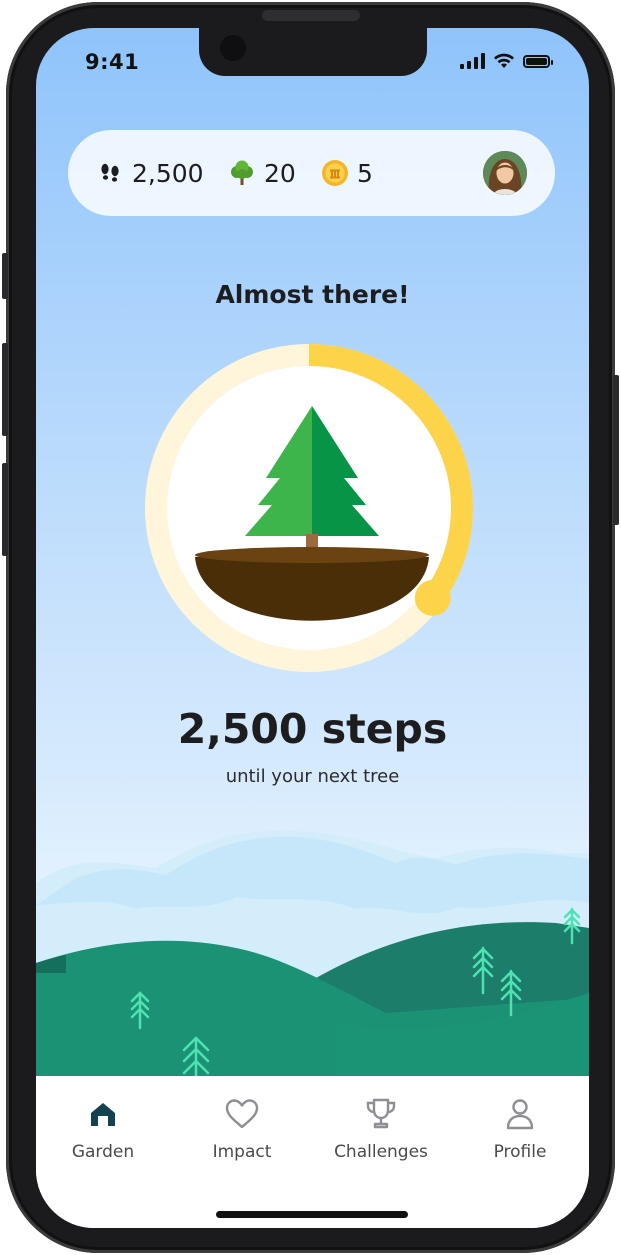 The height and width of the screenshot is (1255, 621). Describe the element at coordinates (312, 1152) in the screenshot. I see `tab-bar: Garden Impact Challenges Profile` at that location.